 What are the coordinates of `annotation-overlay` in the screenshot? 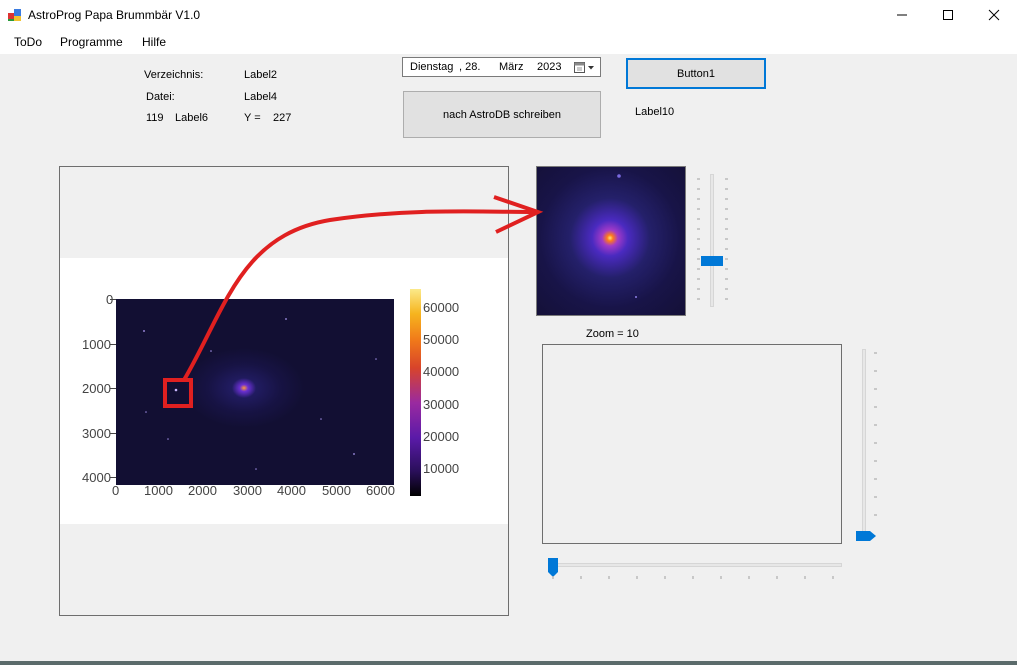 It's located at (353, 301).